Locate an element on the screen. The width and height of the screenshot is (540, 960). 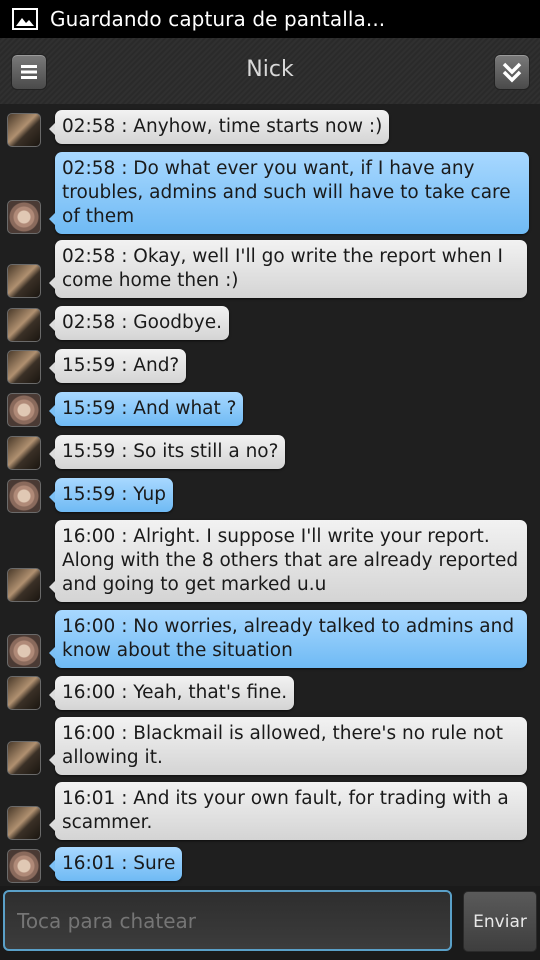
menu-button is located at coordinates (29, 72).